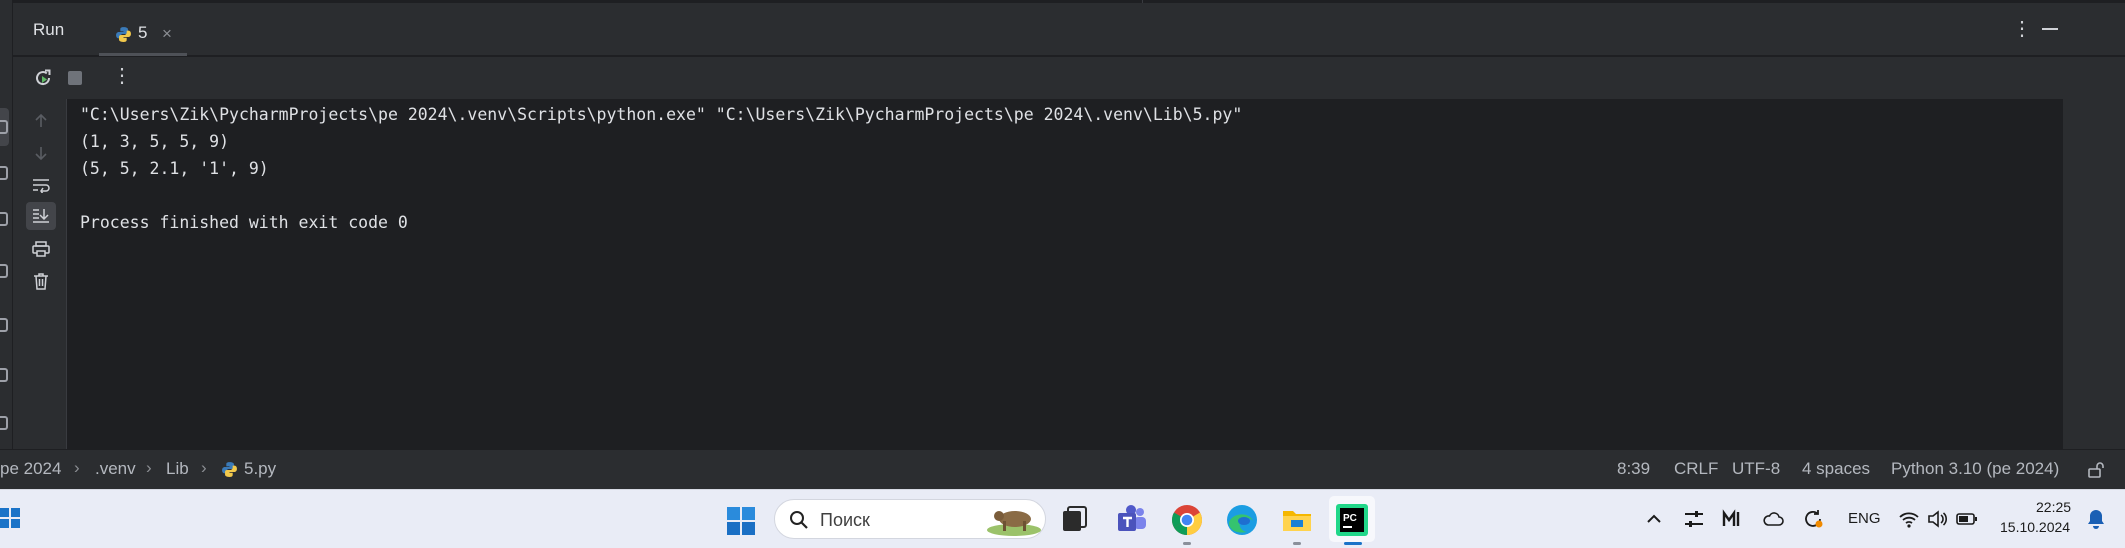 This screenshot has width=2125, height=548. I want to click on notification-bell-icon, so click(2096, 519).